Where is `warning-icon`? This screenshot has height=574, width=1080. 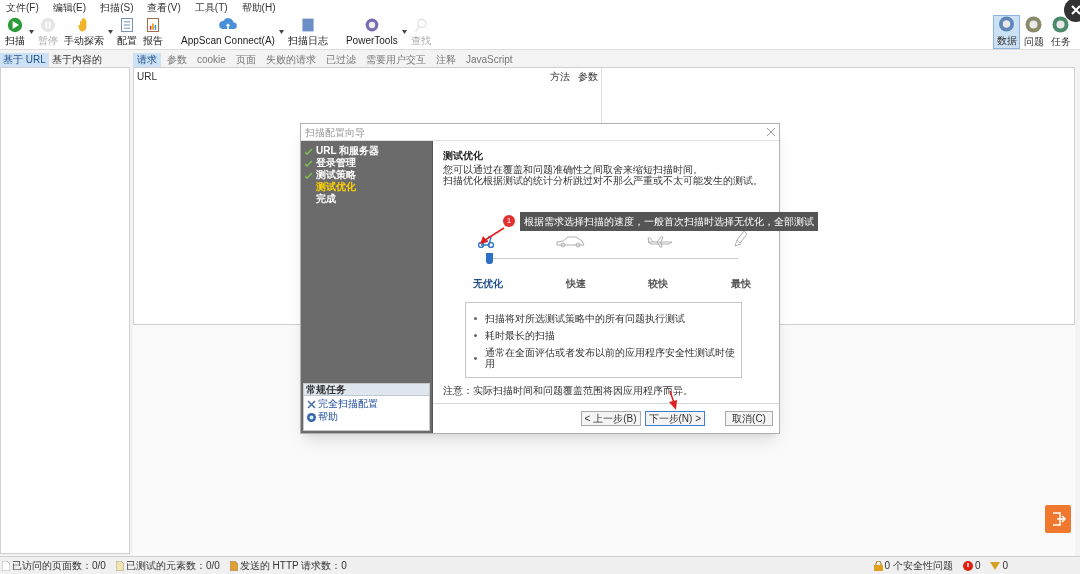
warning-icon is located at coordinates (995, 565).